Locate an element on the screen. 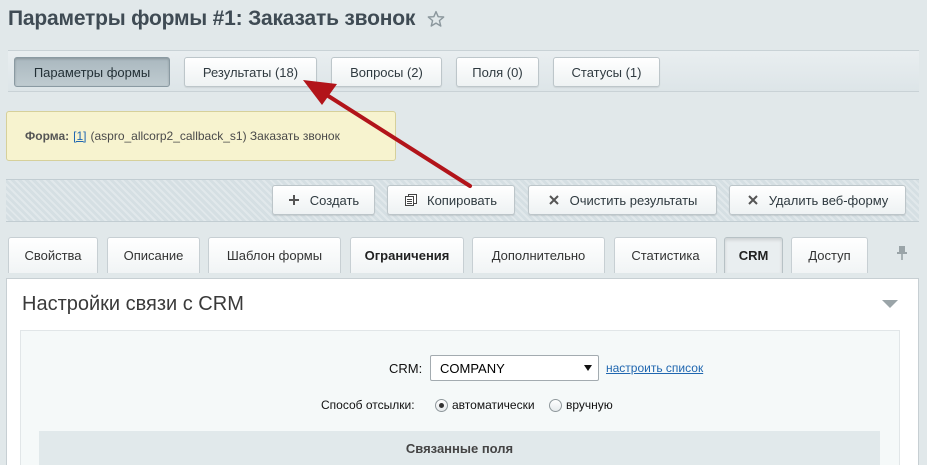  create-label: Создать is located at coordinates (334, 200).